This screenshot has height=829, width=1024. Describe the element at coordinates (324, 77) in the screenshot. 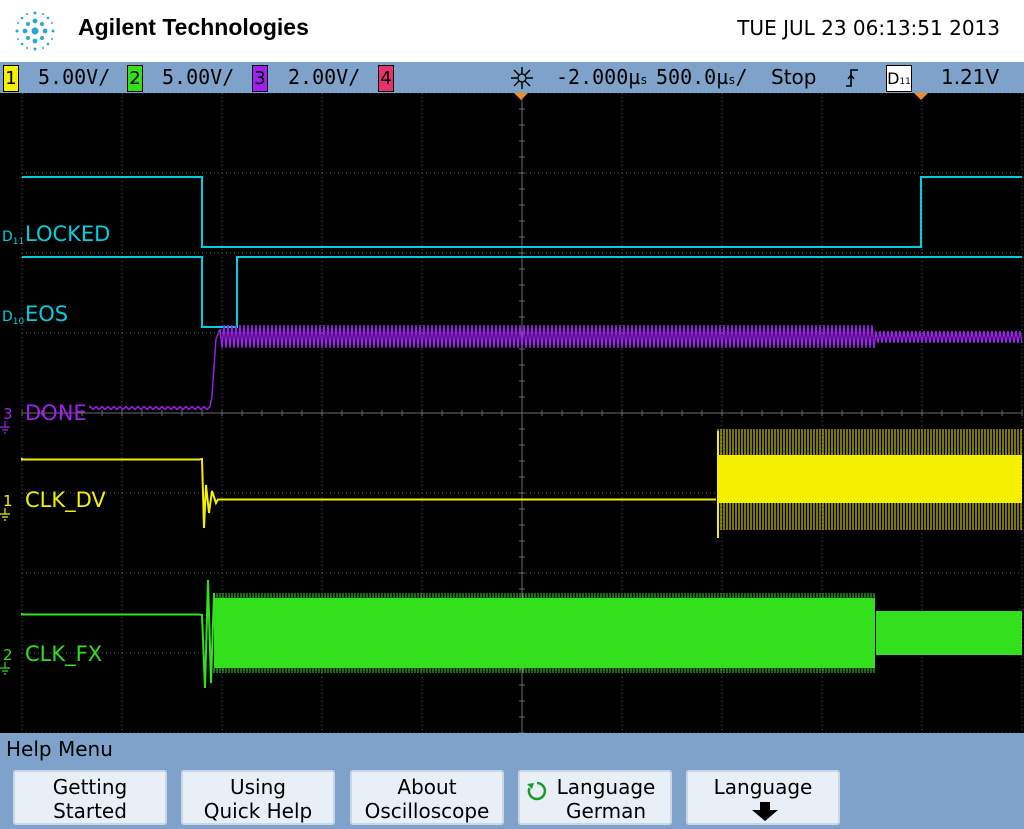

I see `channel-3-scale: 2.00V/` at that location.